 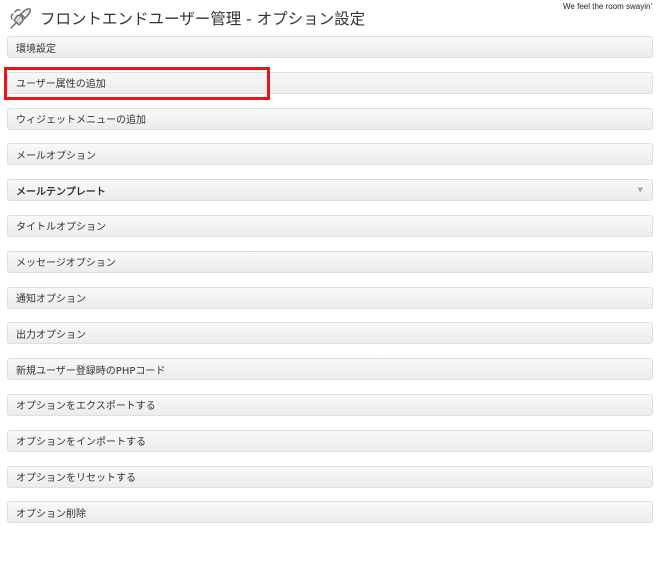 I want to click on chevron-down-icon: ▼, so click(x=640, y=190).